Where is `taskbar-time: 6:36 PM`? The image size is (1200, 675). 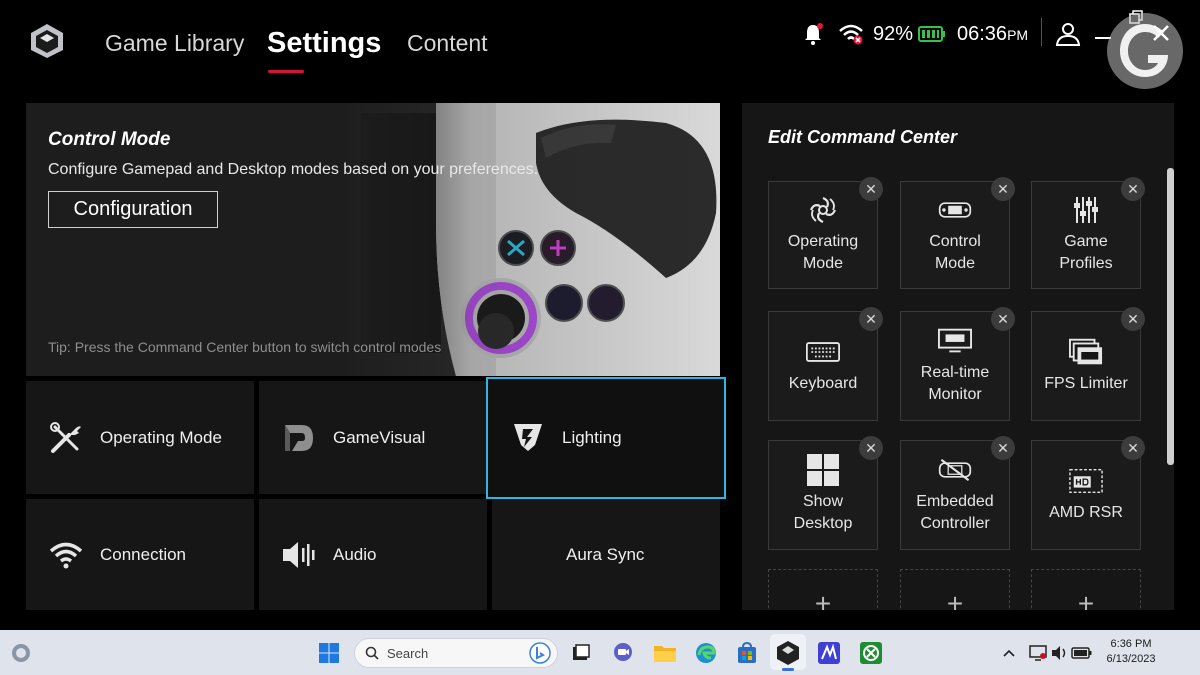
taskbar-time: 6:36 PM is located at coordinates (1131, 644).